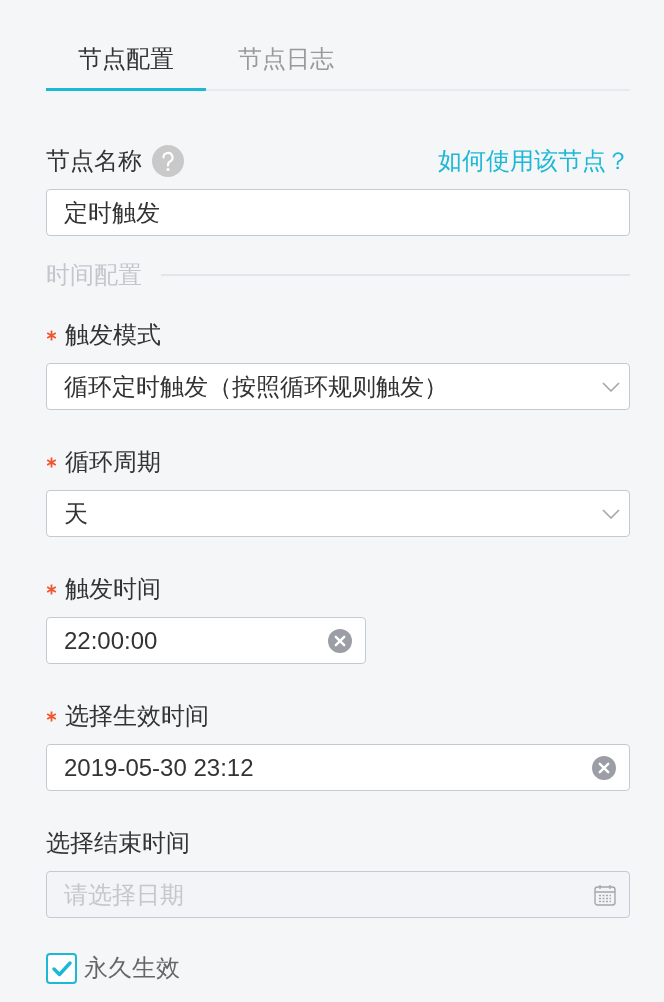  I want to click on check-icon, so click(61, 968).